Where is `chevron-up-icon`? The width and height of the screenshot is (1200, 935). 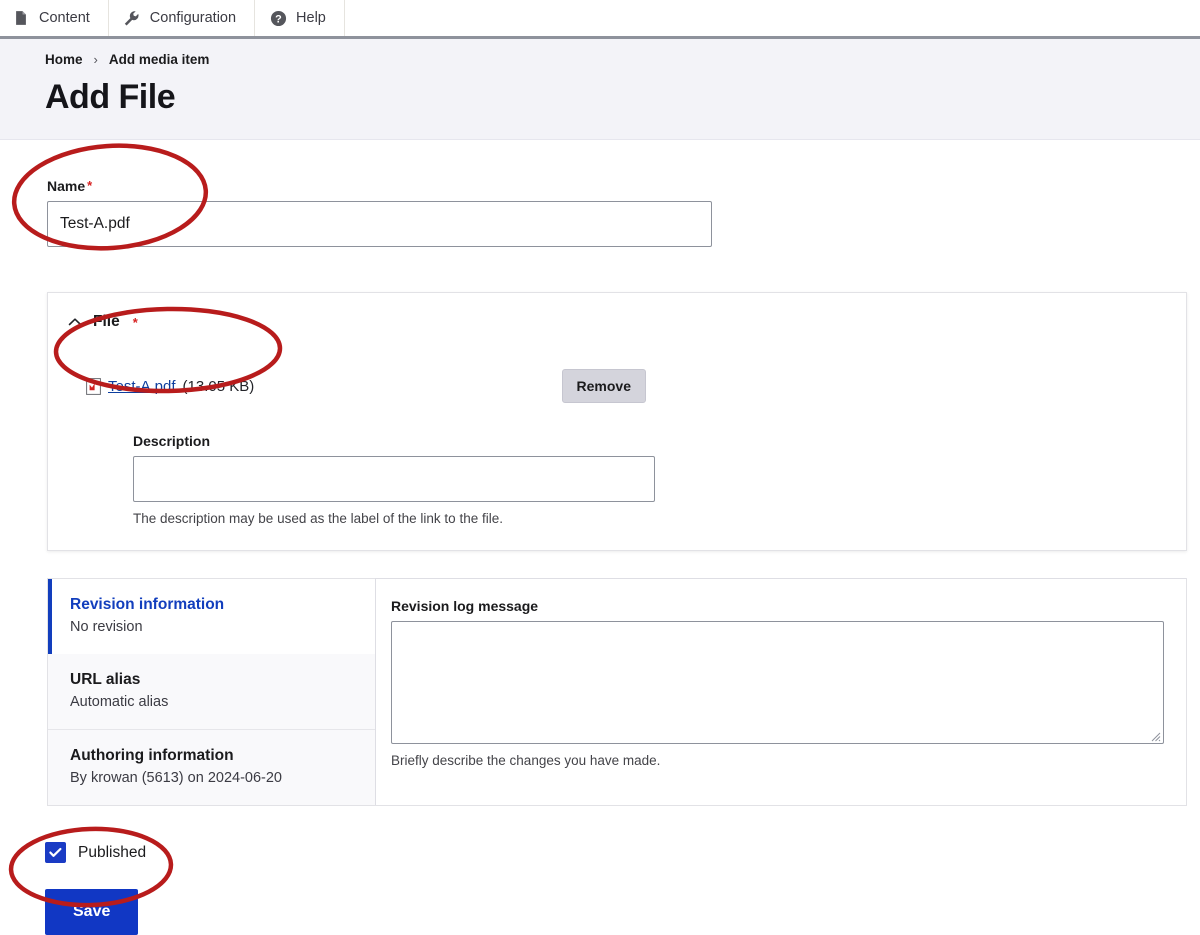 chevron-up-icon is located at coordinates (75, 322).